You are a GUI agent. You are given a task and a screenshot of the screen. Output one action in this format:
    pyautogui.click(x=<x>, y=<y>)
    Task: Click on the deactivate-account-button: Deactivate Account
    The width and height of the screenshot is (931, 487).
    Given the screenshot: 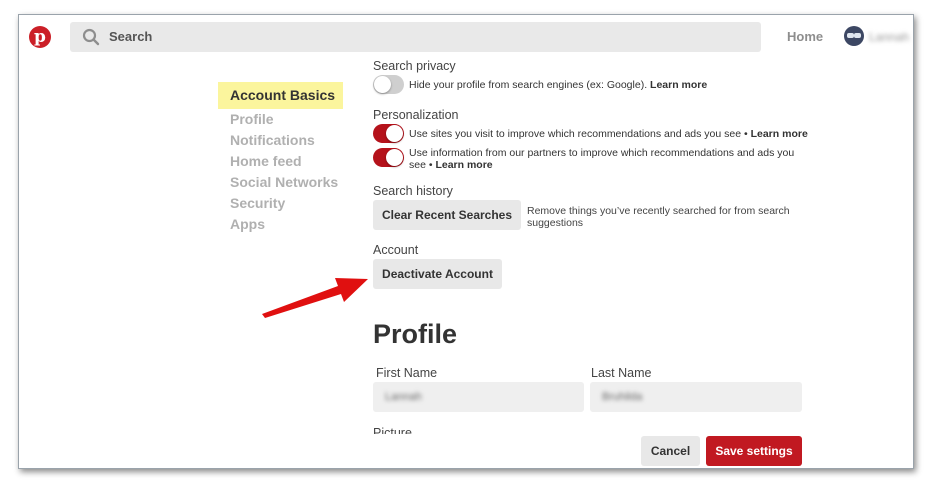 What is the action you would take?
    pyautogui.click(x=437, y=274)
    